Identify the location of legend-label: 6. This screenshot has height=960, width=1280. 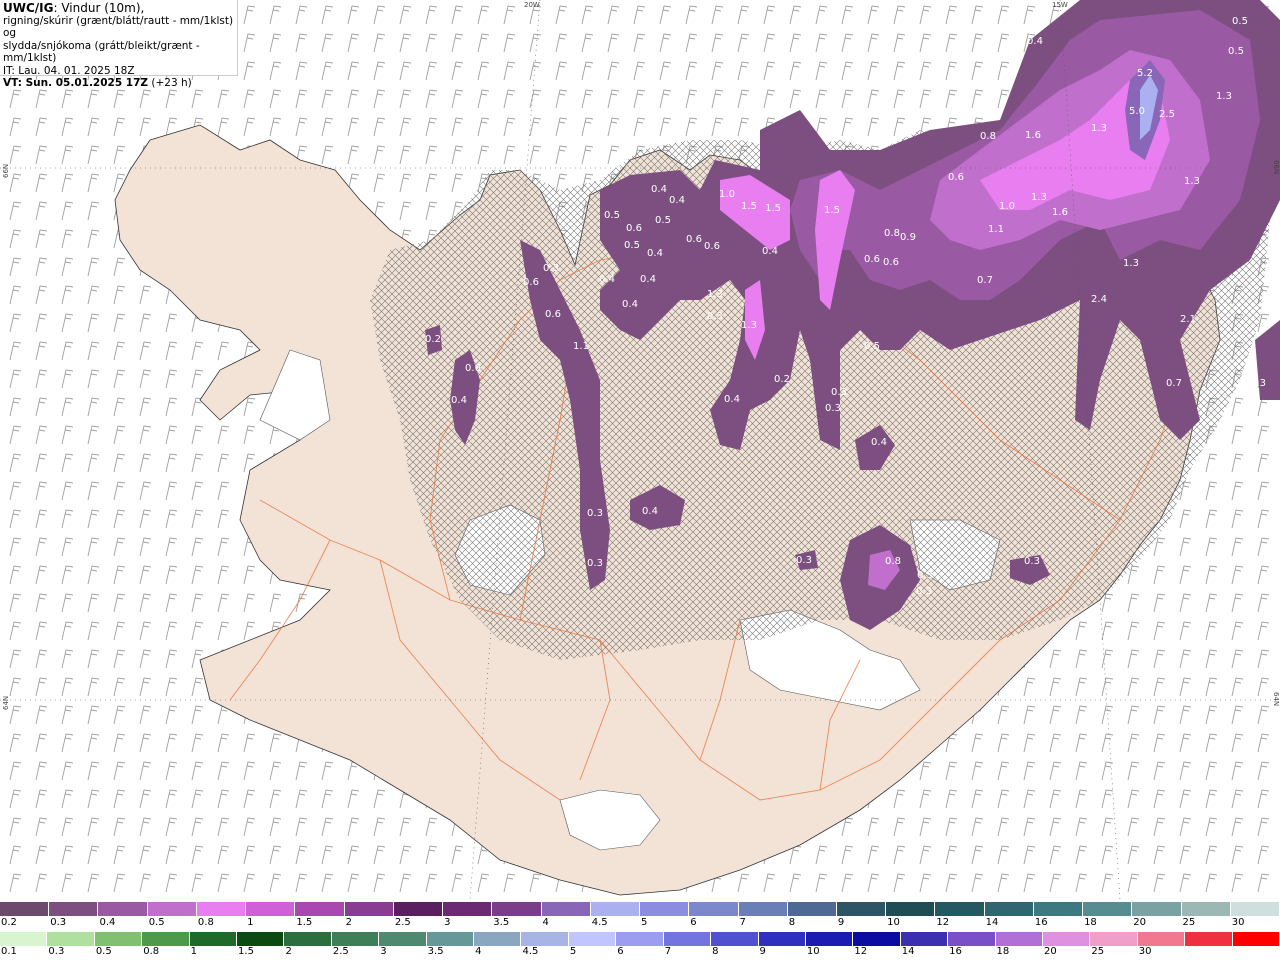
(693, 922).